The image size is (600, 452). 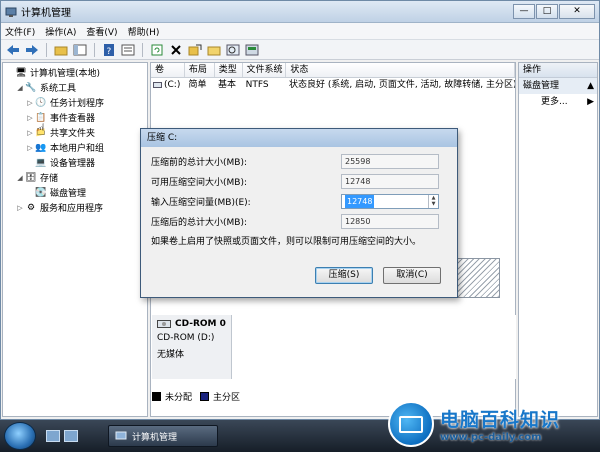 I want to click on tree-item: 💽 磁盘管理, so click(x=75, y=192).